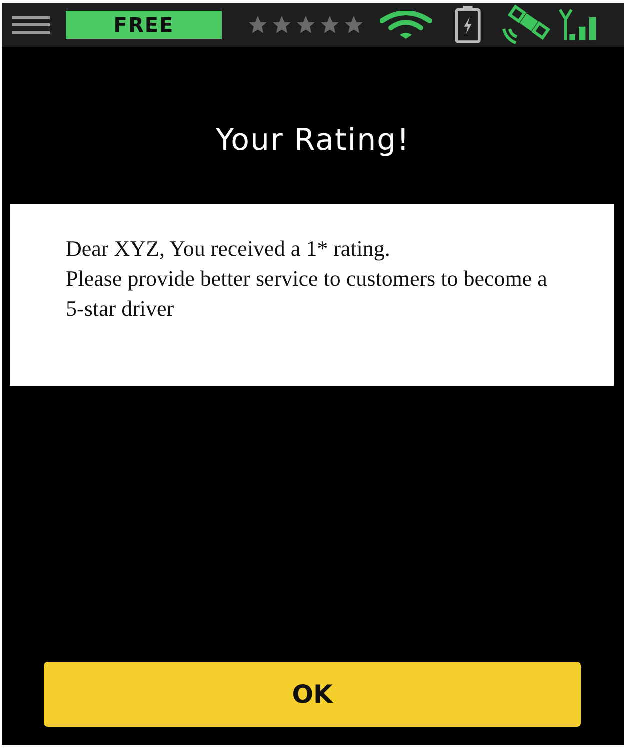 Image resolution: width=626 pixels, height=749 pixels. Describe the element at coordinates (307, 294) in the screenshot. I see `message-text: Please provide better service to customers to become a 5-star driver` at that location.